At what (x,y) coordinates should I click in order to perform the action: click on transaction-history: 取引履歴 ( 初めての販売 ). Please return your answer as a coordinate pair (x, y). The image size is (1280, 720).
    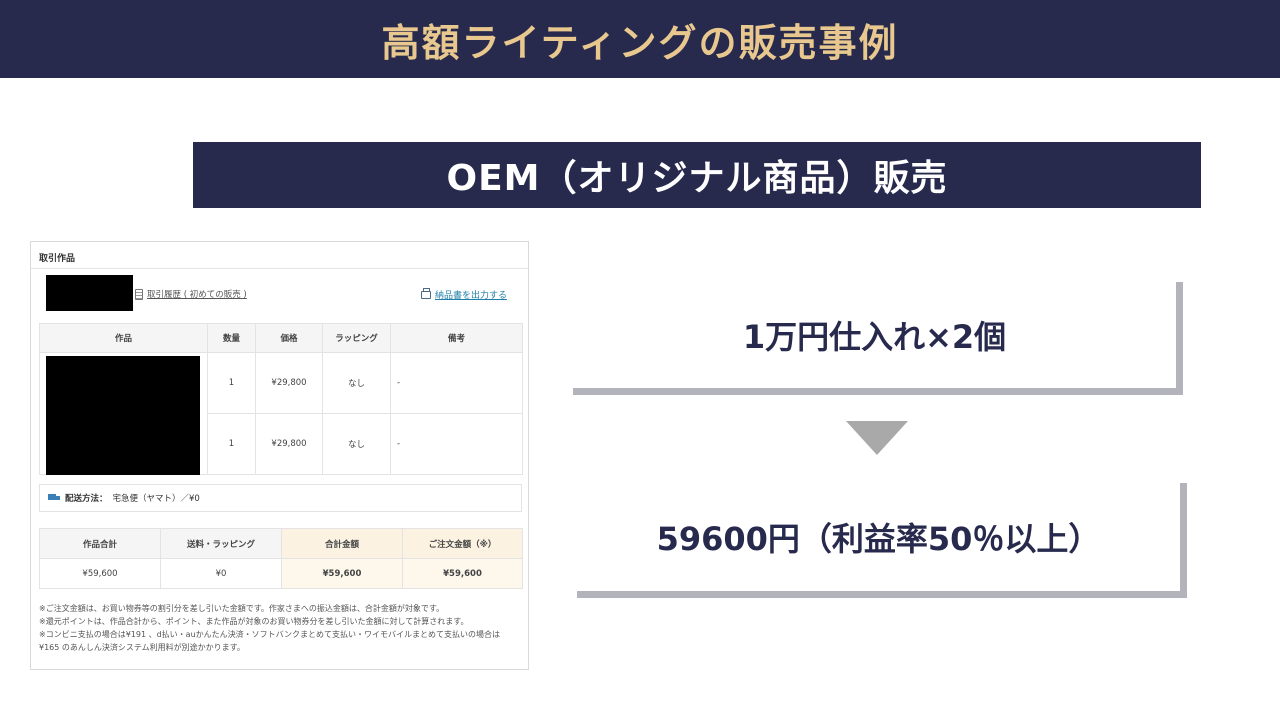
    Looking at the image, I should click on (191, 294).